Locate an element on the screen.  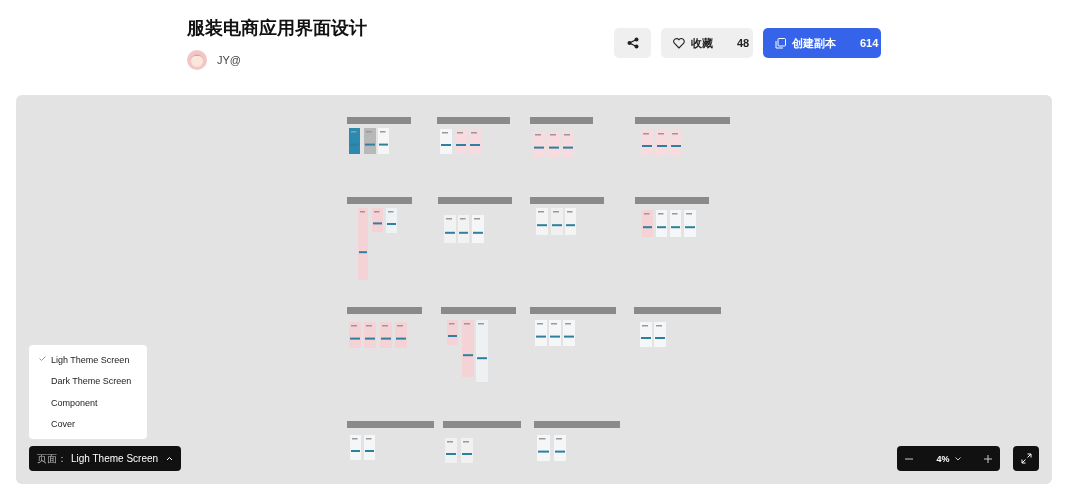
share-button is located at coordinates (632, 43).